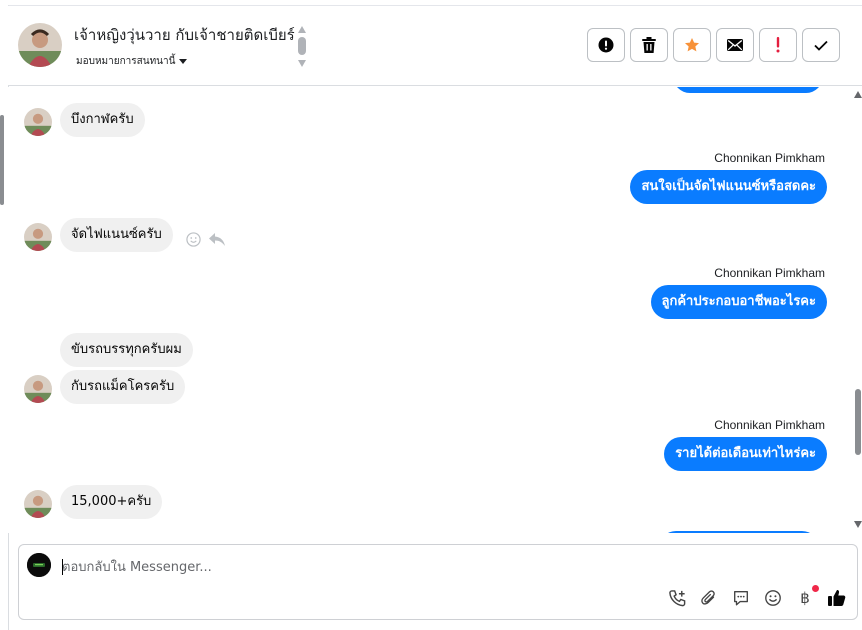  I want to click on paperclip-icon, so click(708, 597).